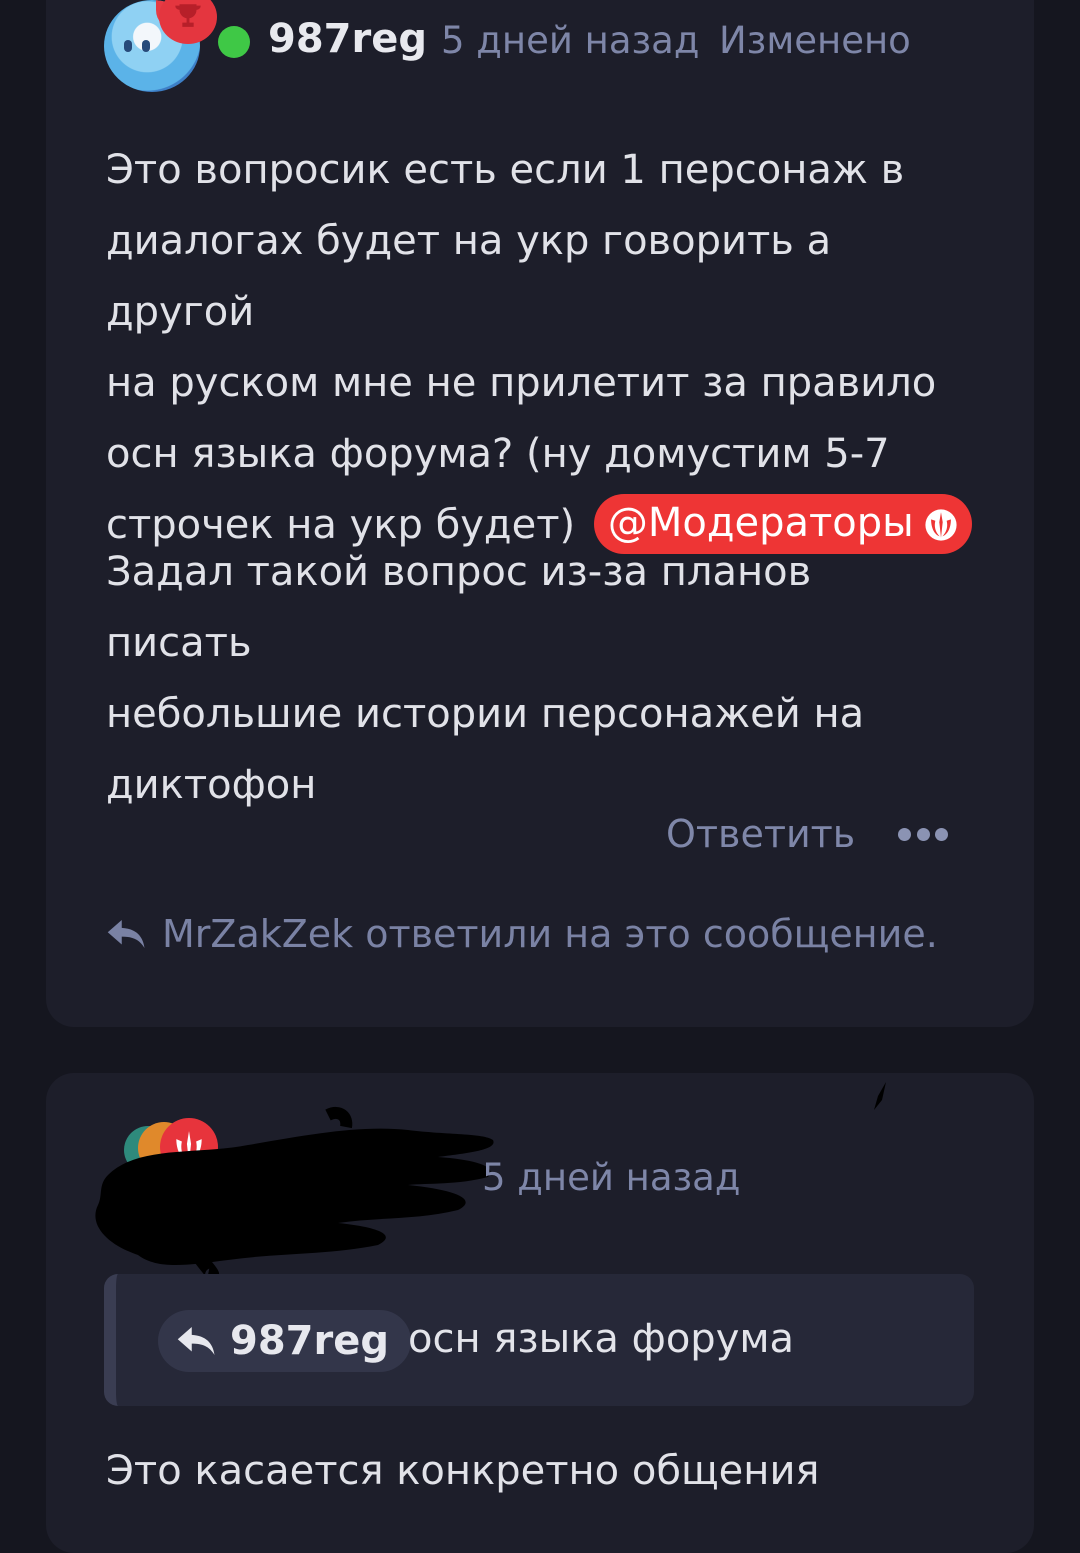 This screenshot has width=1080, height=1553. What do you see at coordinates (880, 1096) in the screenshot?
I see `redaction-mark` at bounding box center [880, 1096].